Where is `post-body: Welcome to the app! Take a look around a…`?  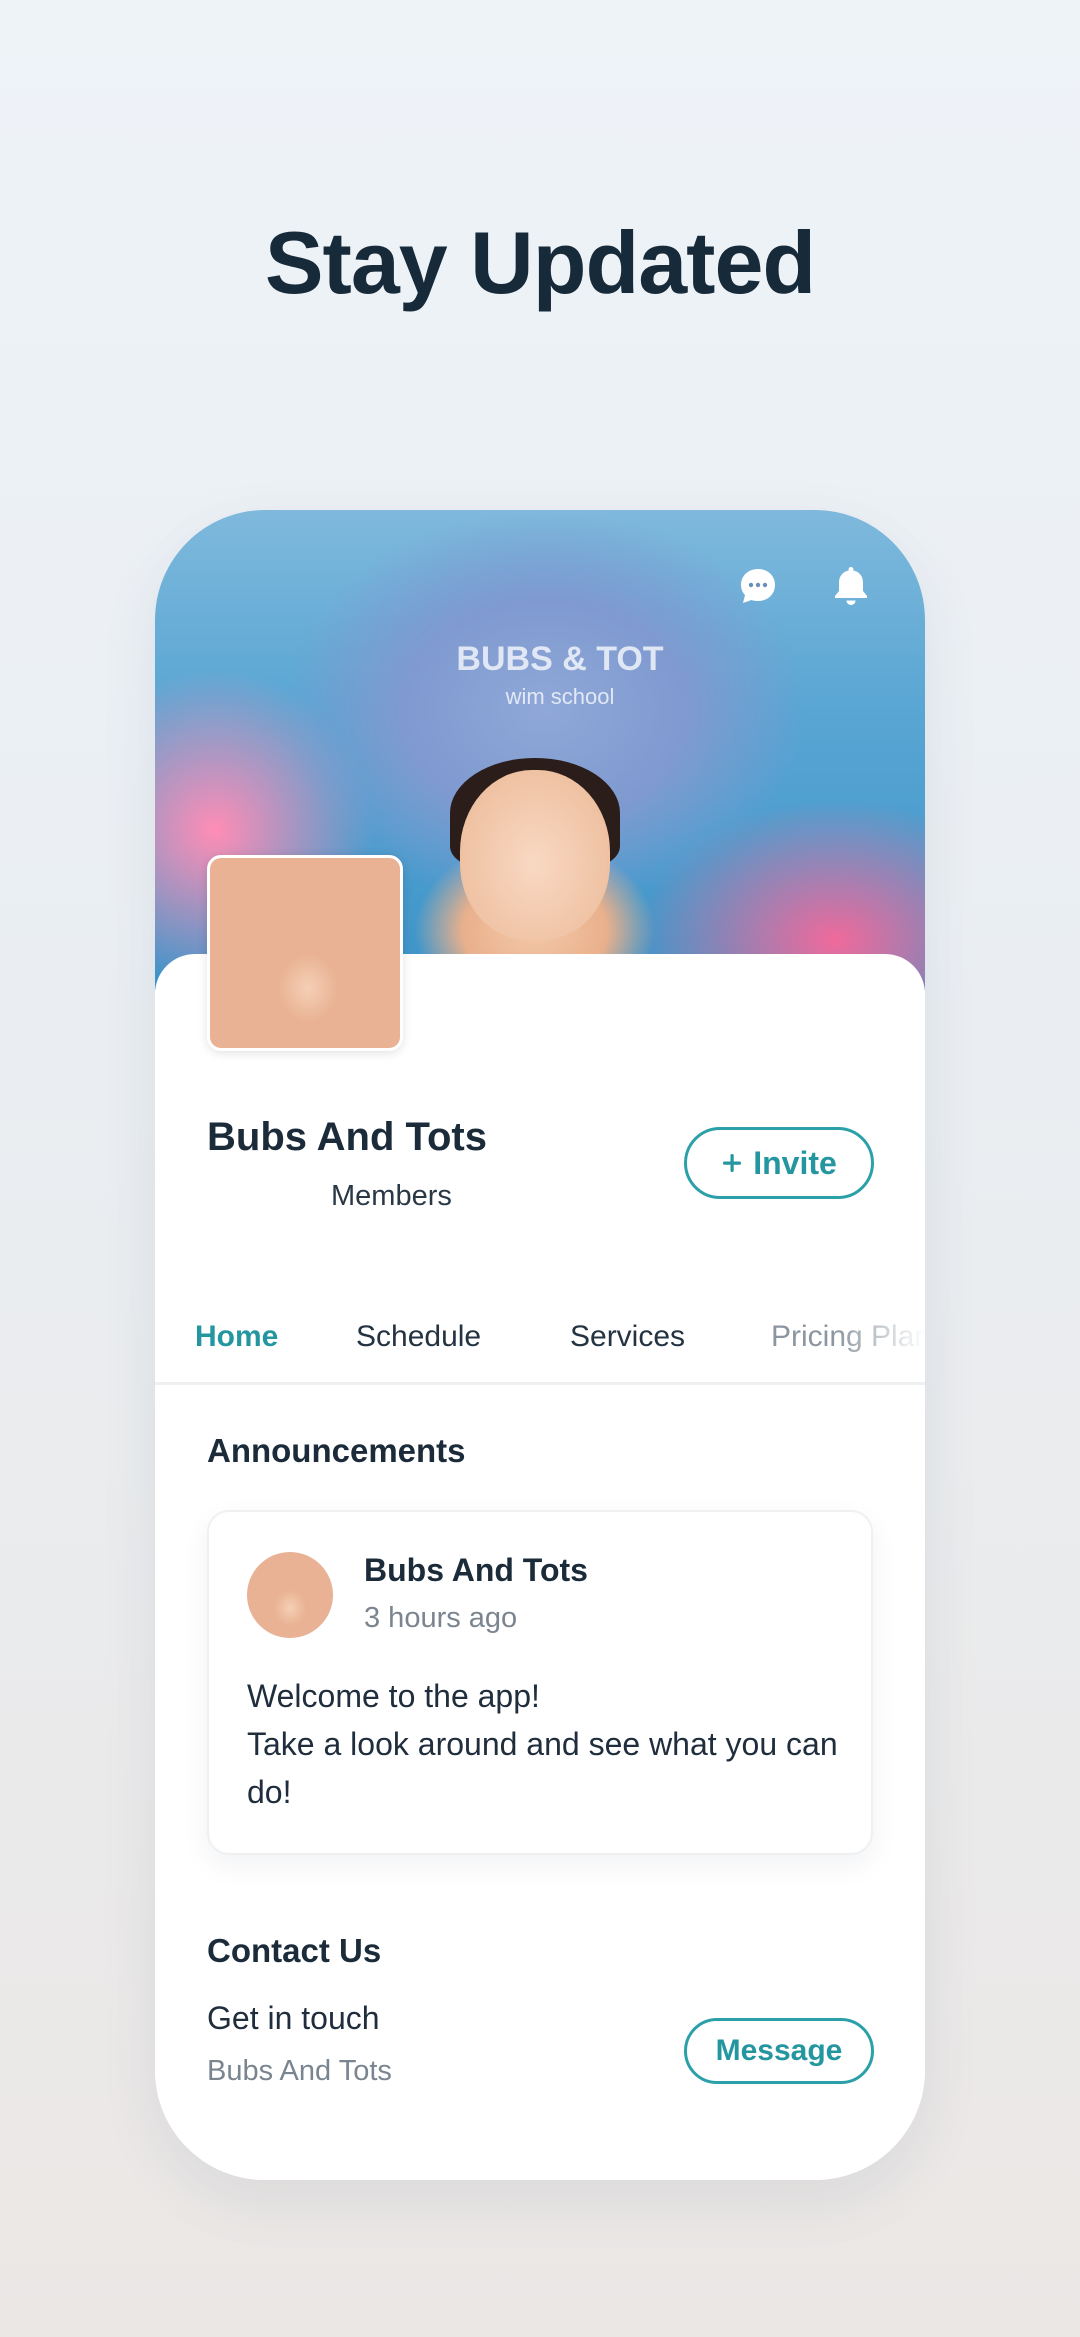 post-body: Welcome to the app! Take a look around a… is located at coordinates (547, 1744).